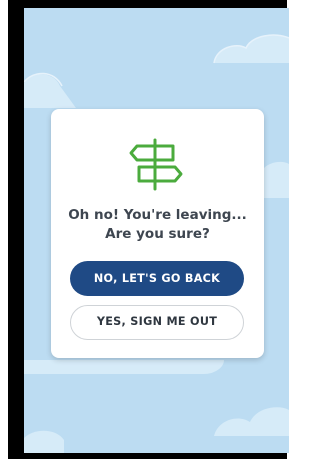 This screenshot has height=459, width=320. I want to click on dialog-title: Oh no! You're leaving... Are you sure?, so click(157, 225).